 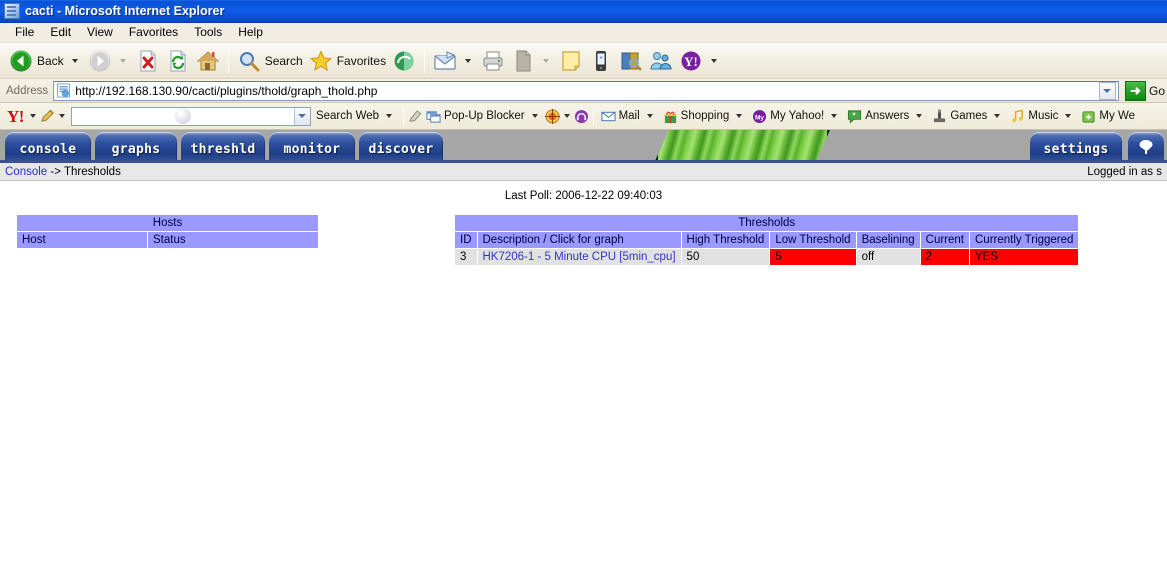 I want to click on go-button-label: Go, so click(x=1156, y=90).